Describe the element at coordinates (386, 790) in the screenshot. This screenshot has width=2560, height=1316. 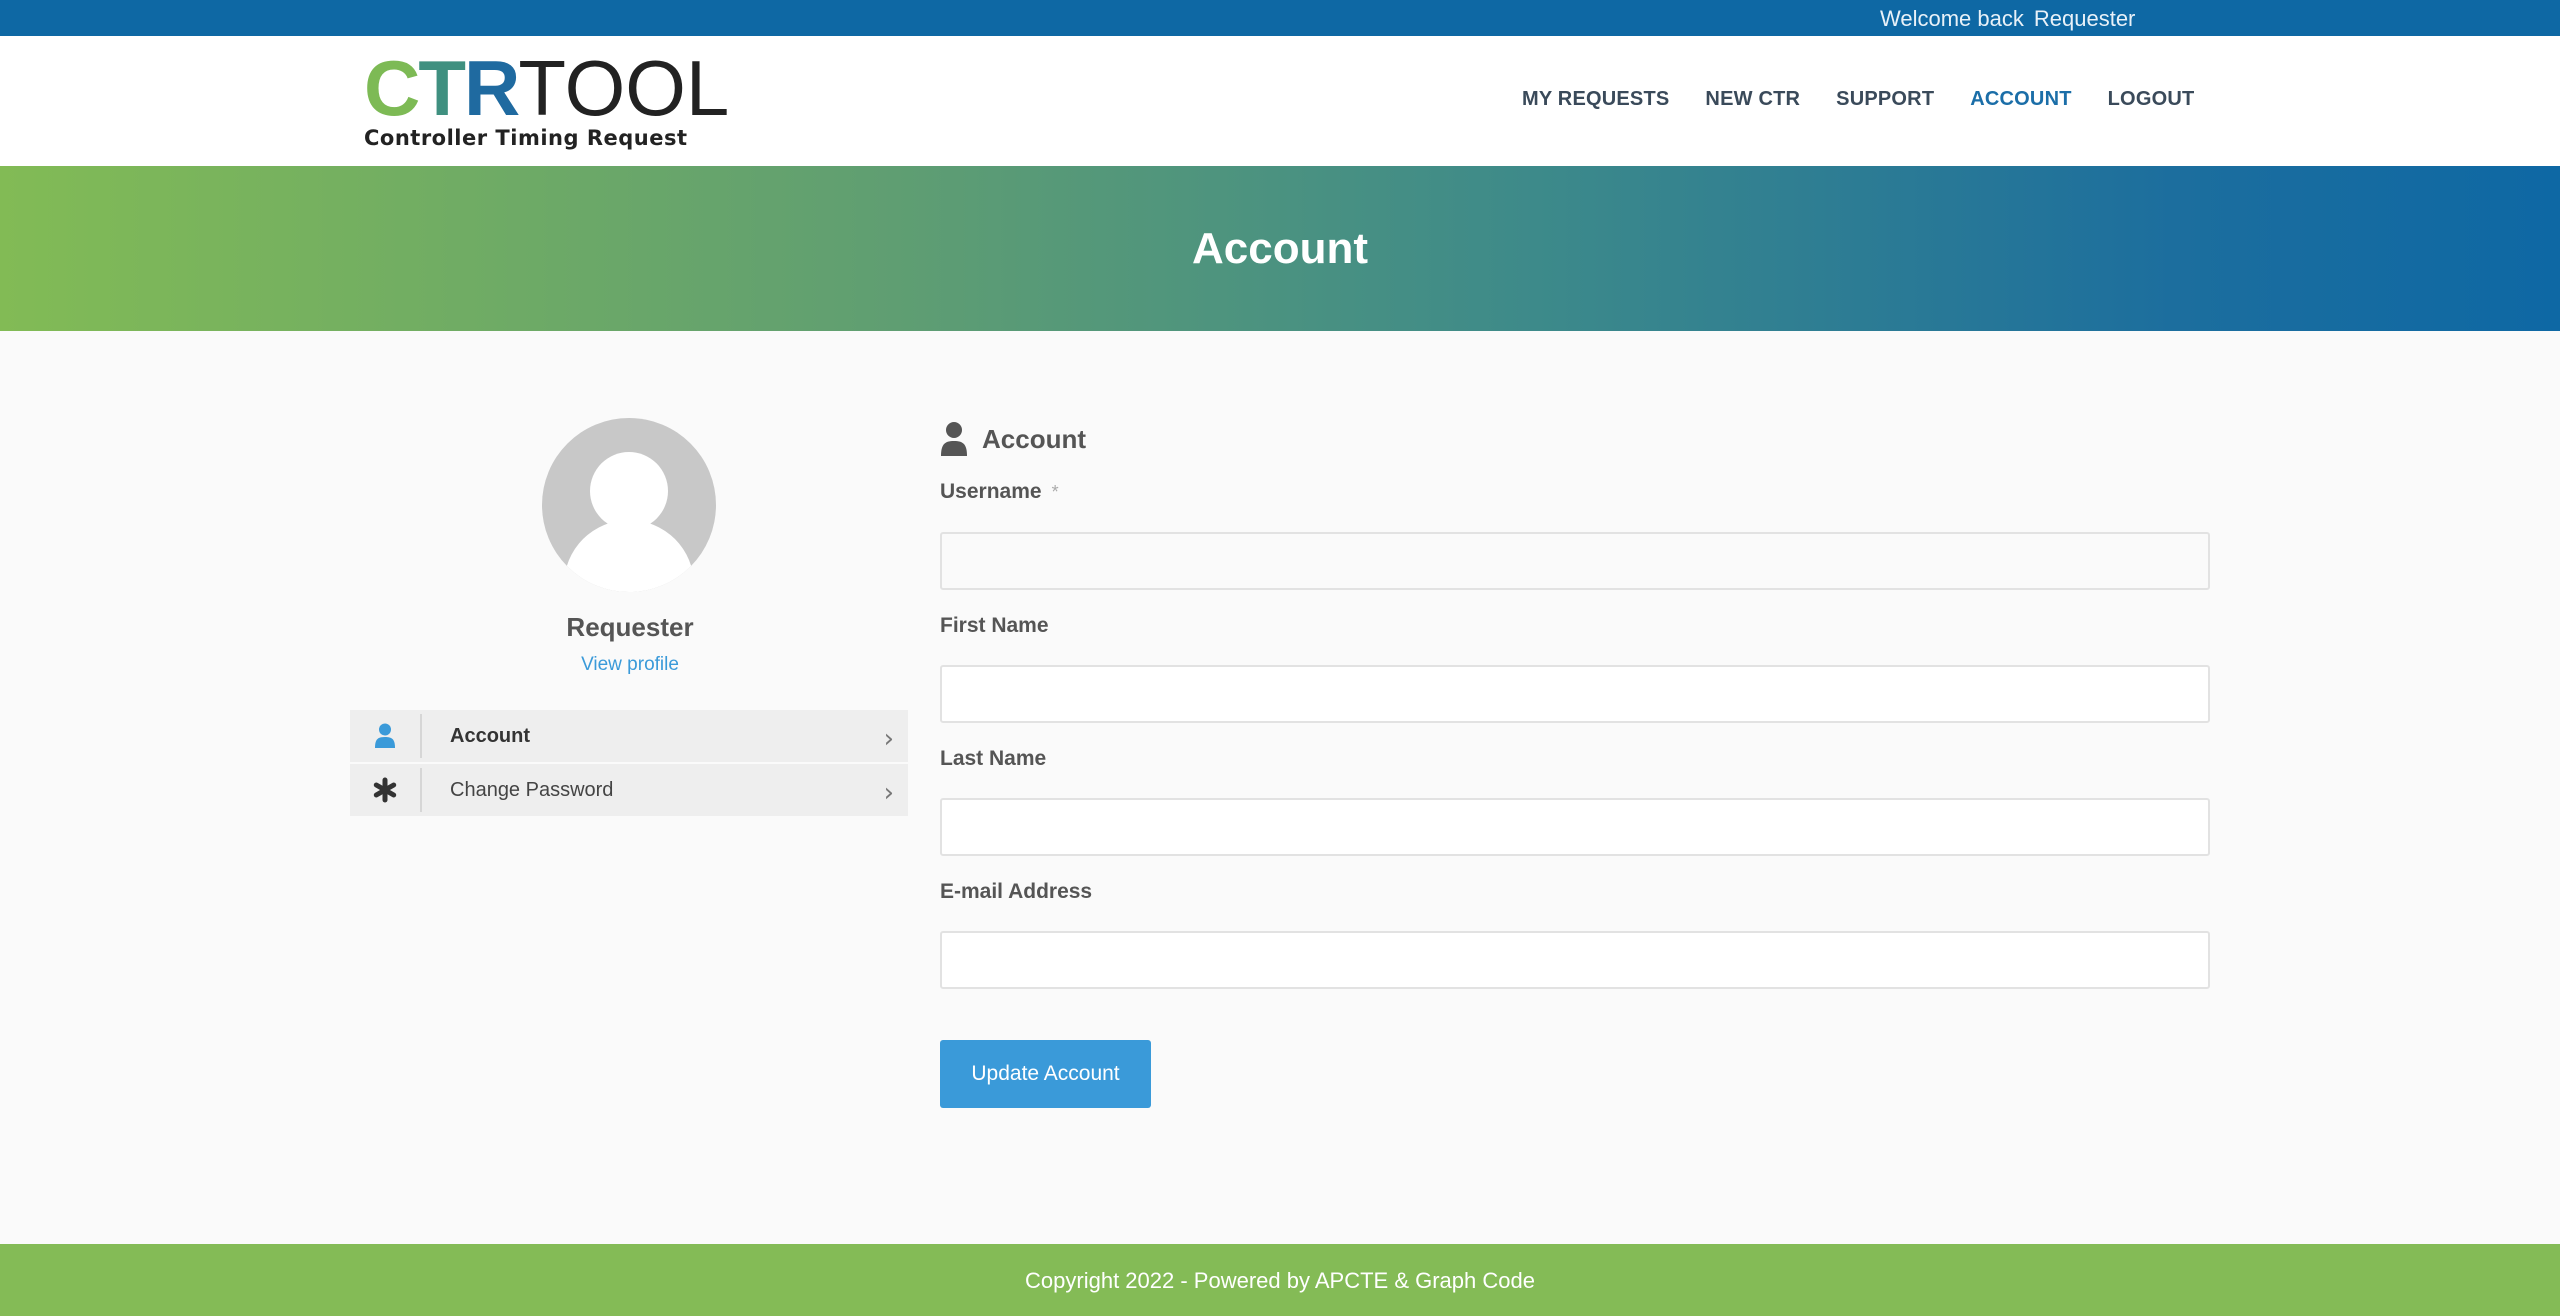
I see `asterisk-icon` at that location.